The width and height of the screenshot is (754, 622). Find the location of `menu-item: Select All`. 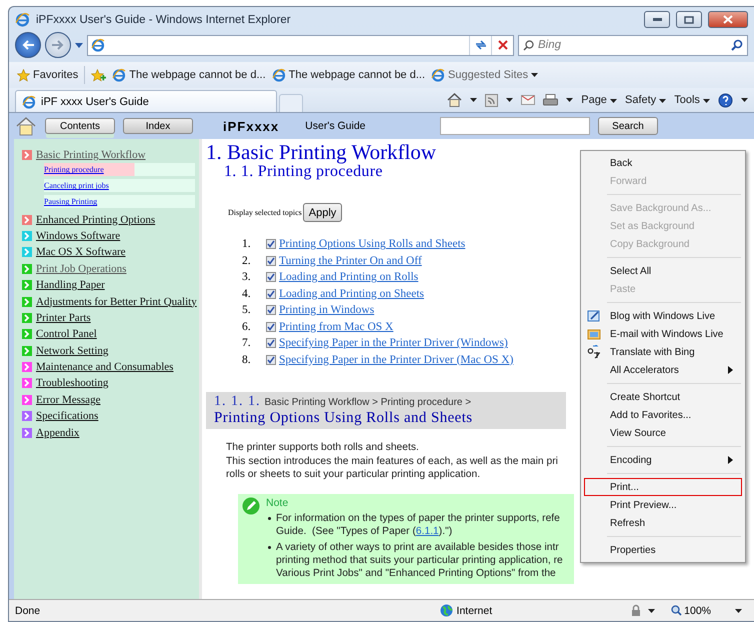

menu-item: Select All is located at coordinates (663, 271).